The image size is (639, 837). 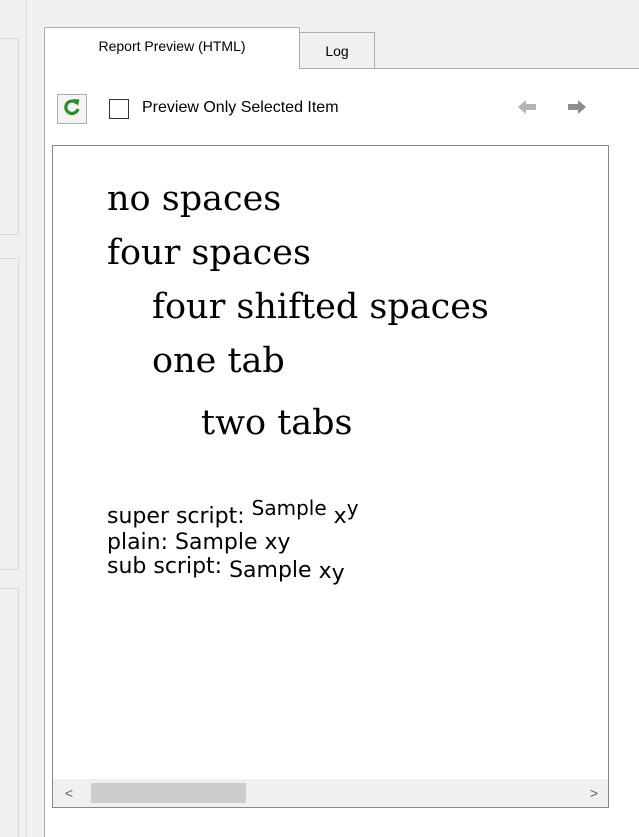 I want to click on arrow-left-icon, so click(x=527, y=109).